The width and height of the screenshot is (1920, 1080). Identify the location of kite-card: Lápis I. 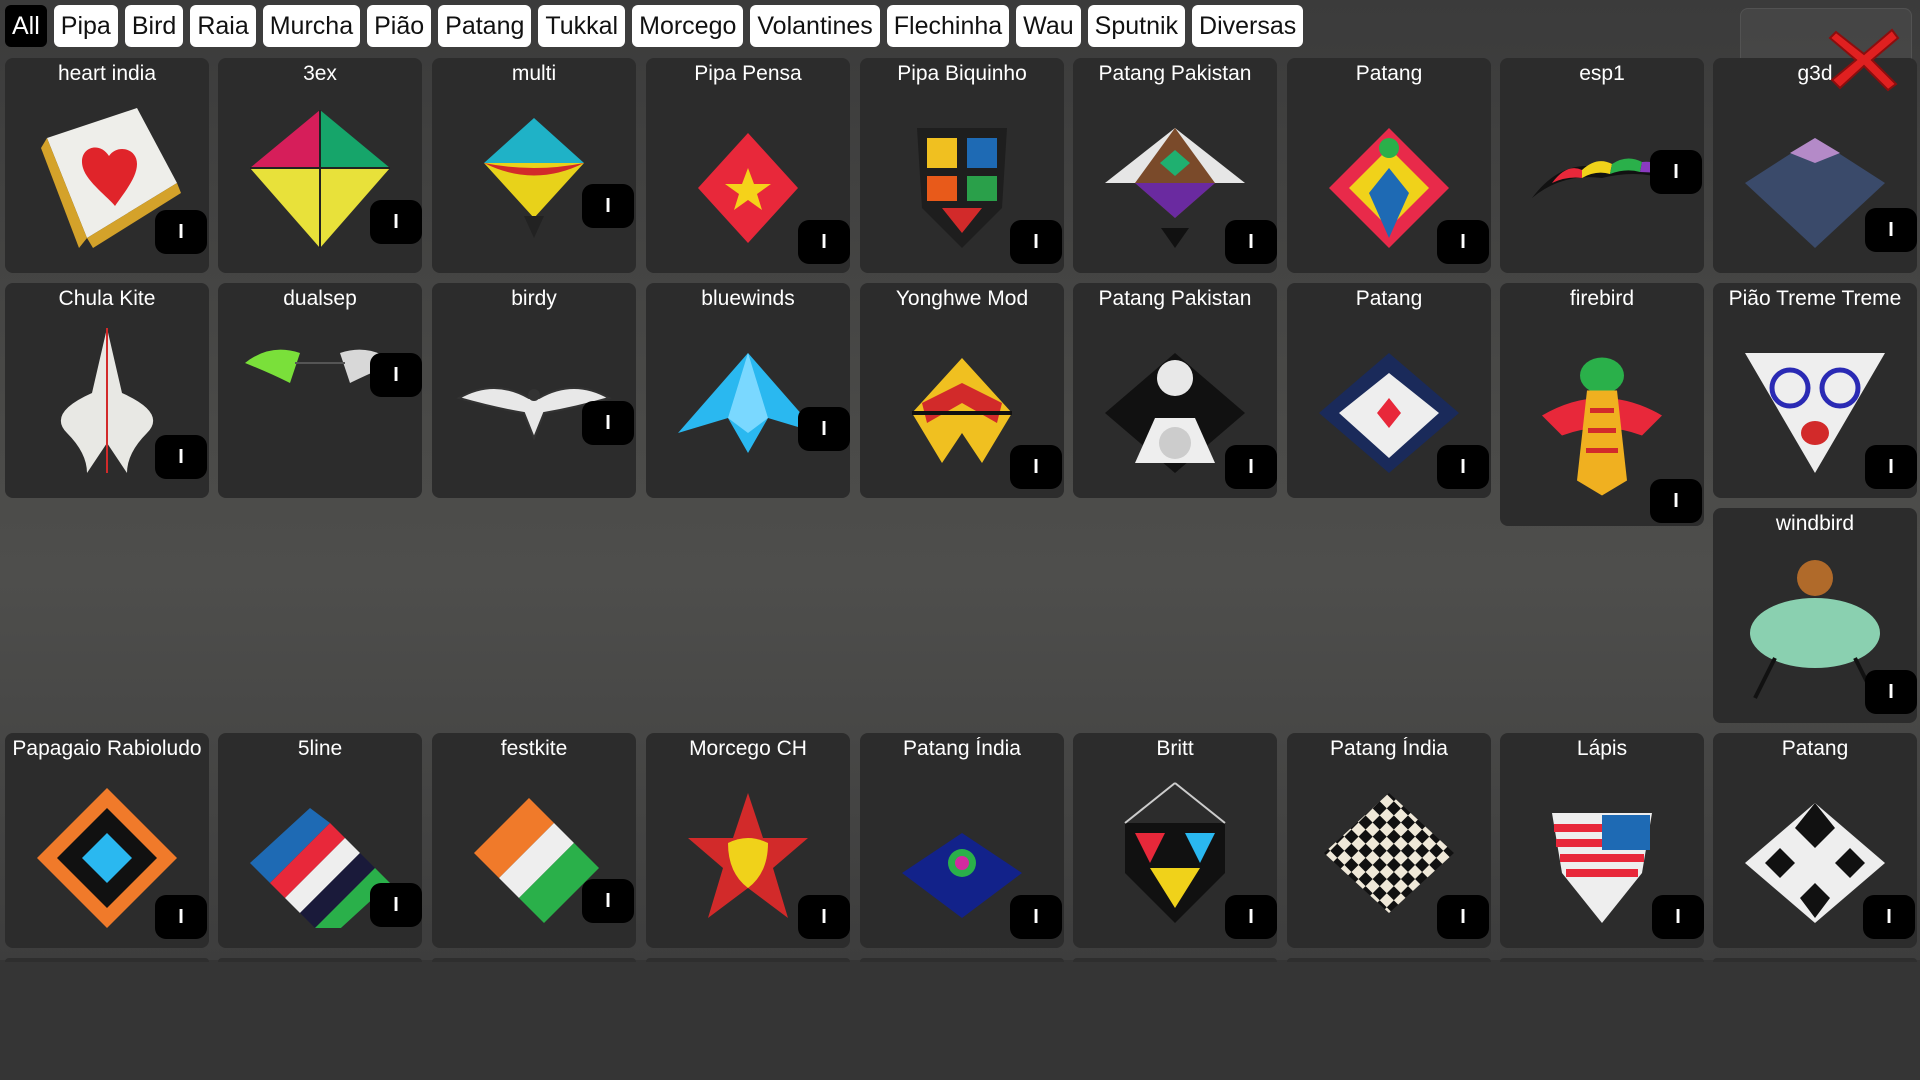
(1602, 840).